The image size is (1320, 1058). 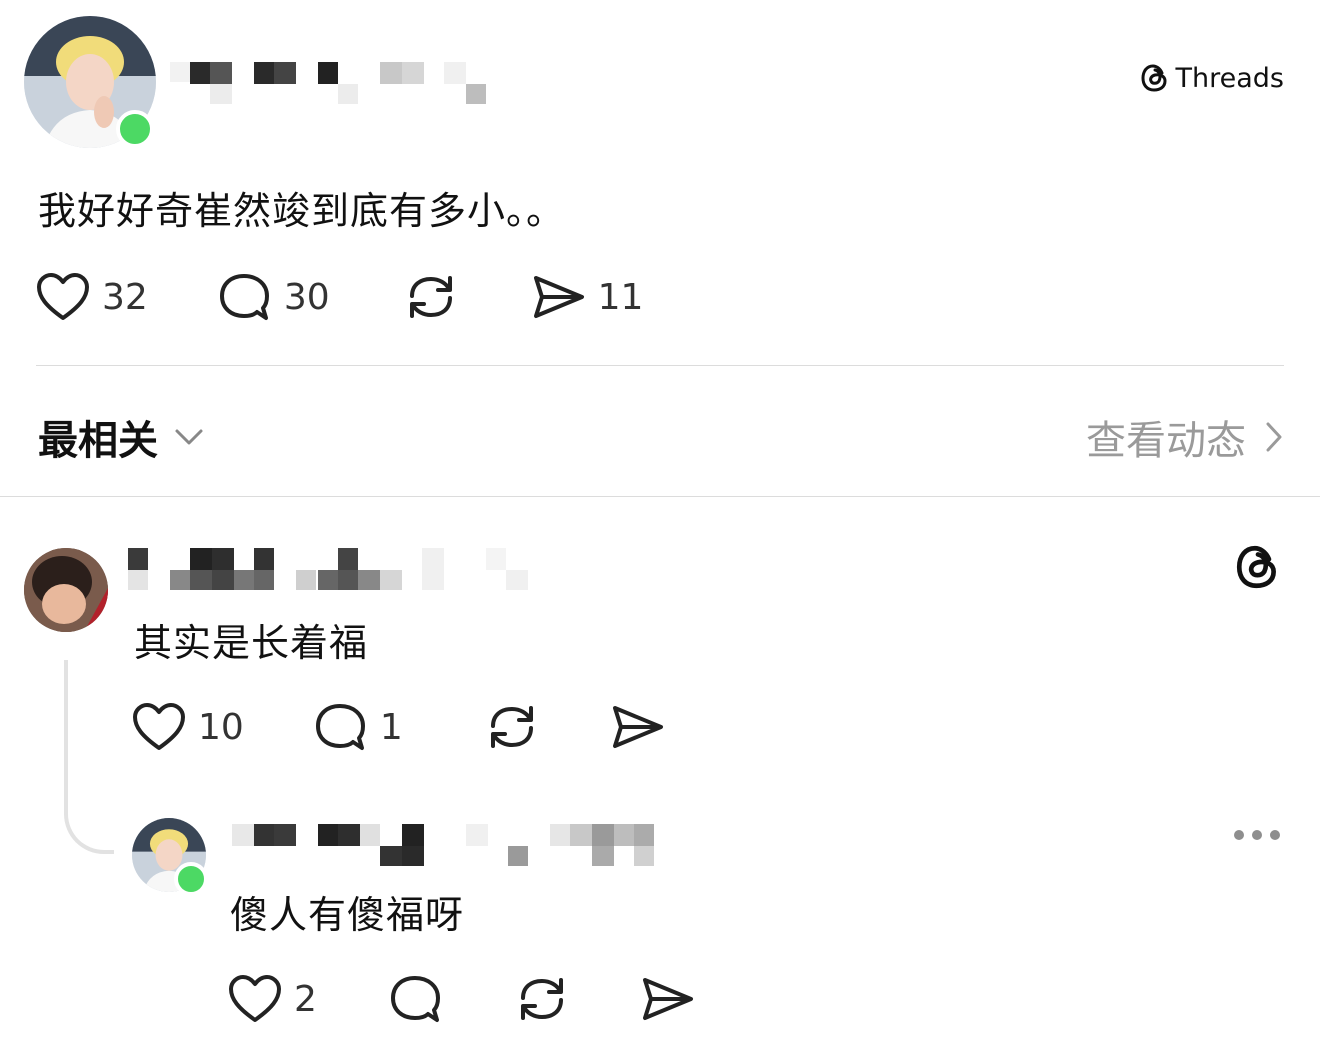 I want to click on threads-brand: Threads, so click(x=1212, y=78).